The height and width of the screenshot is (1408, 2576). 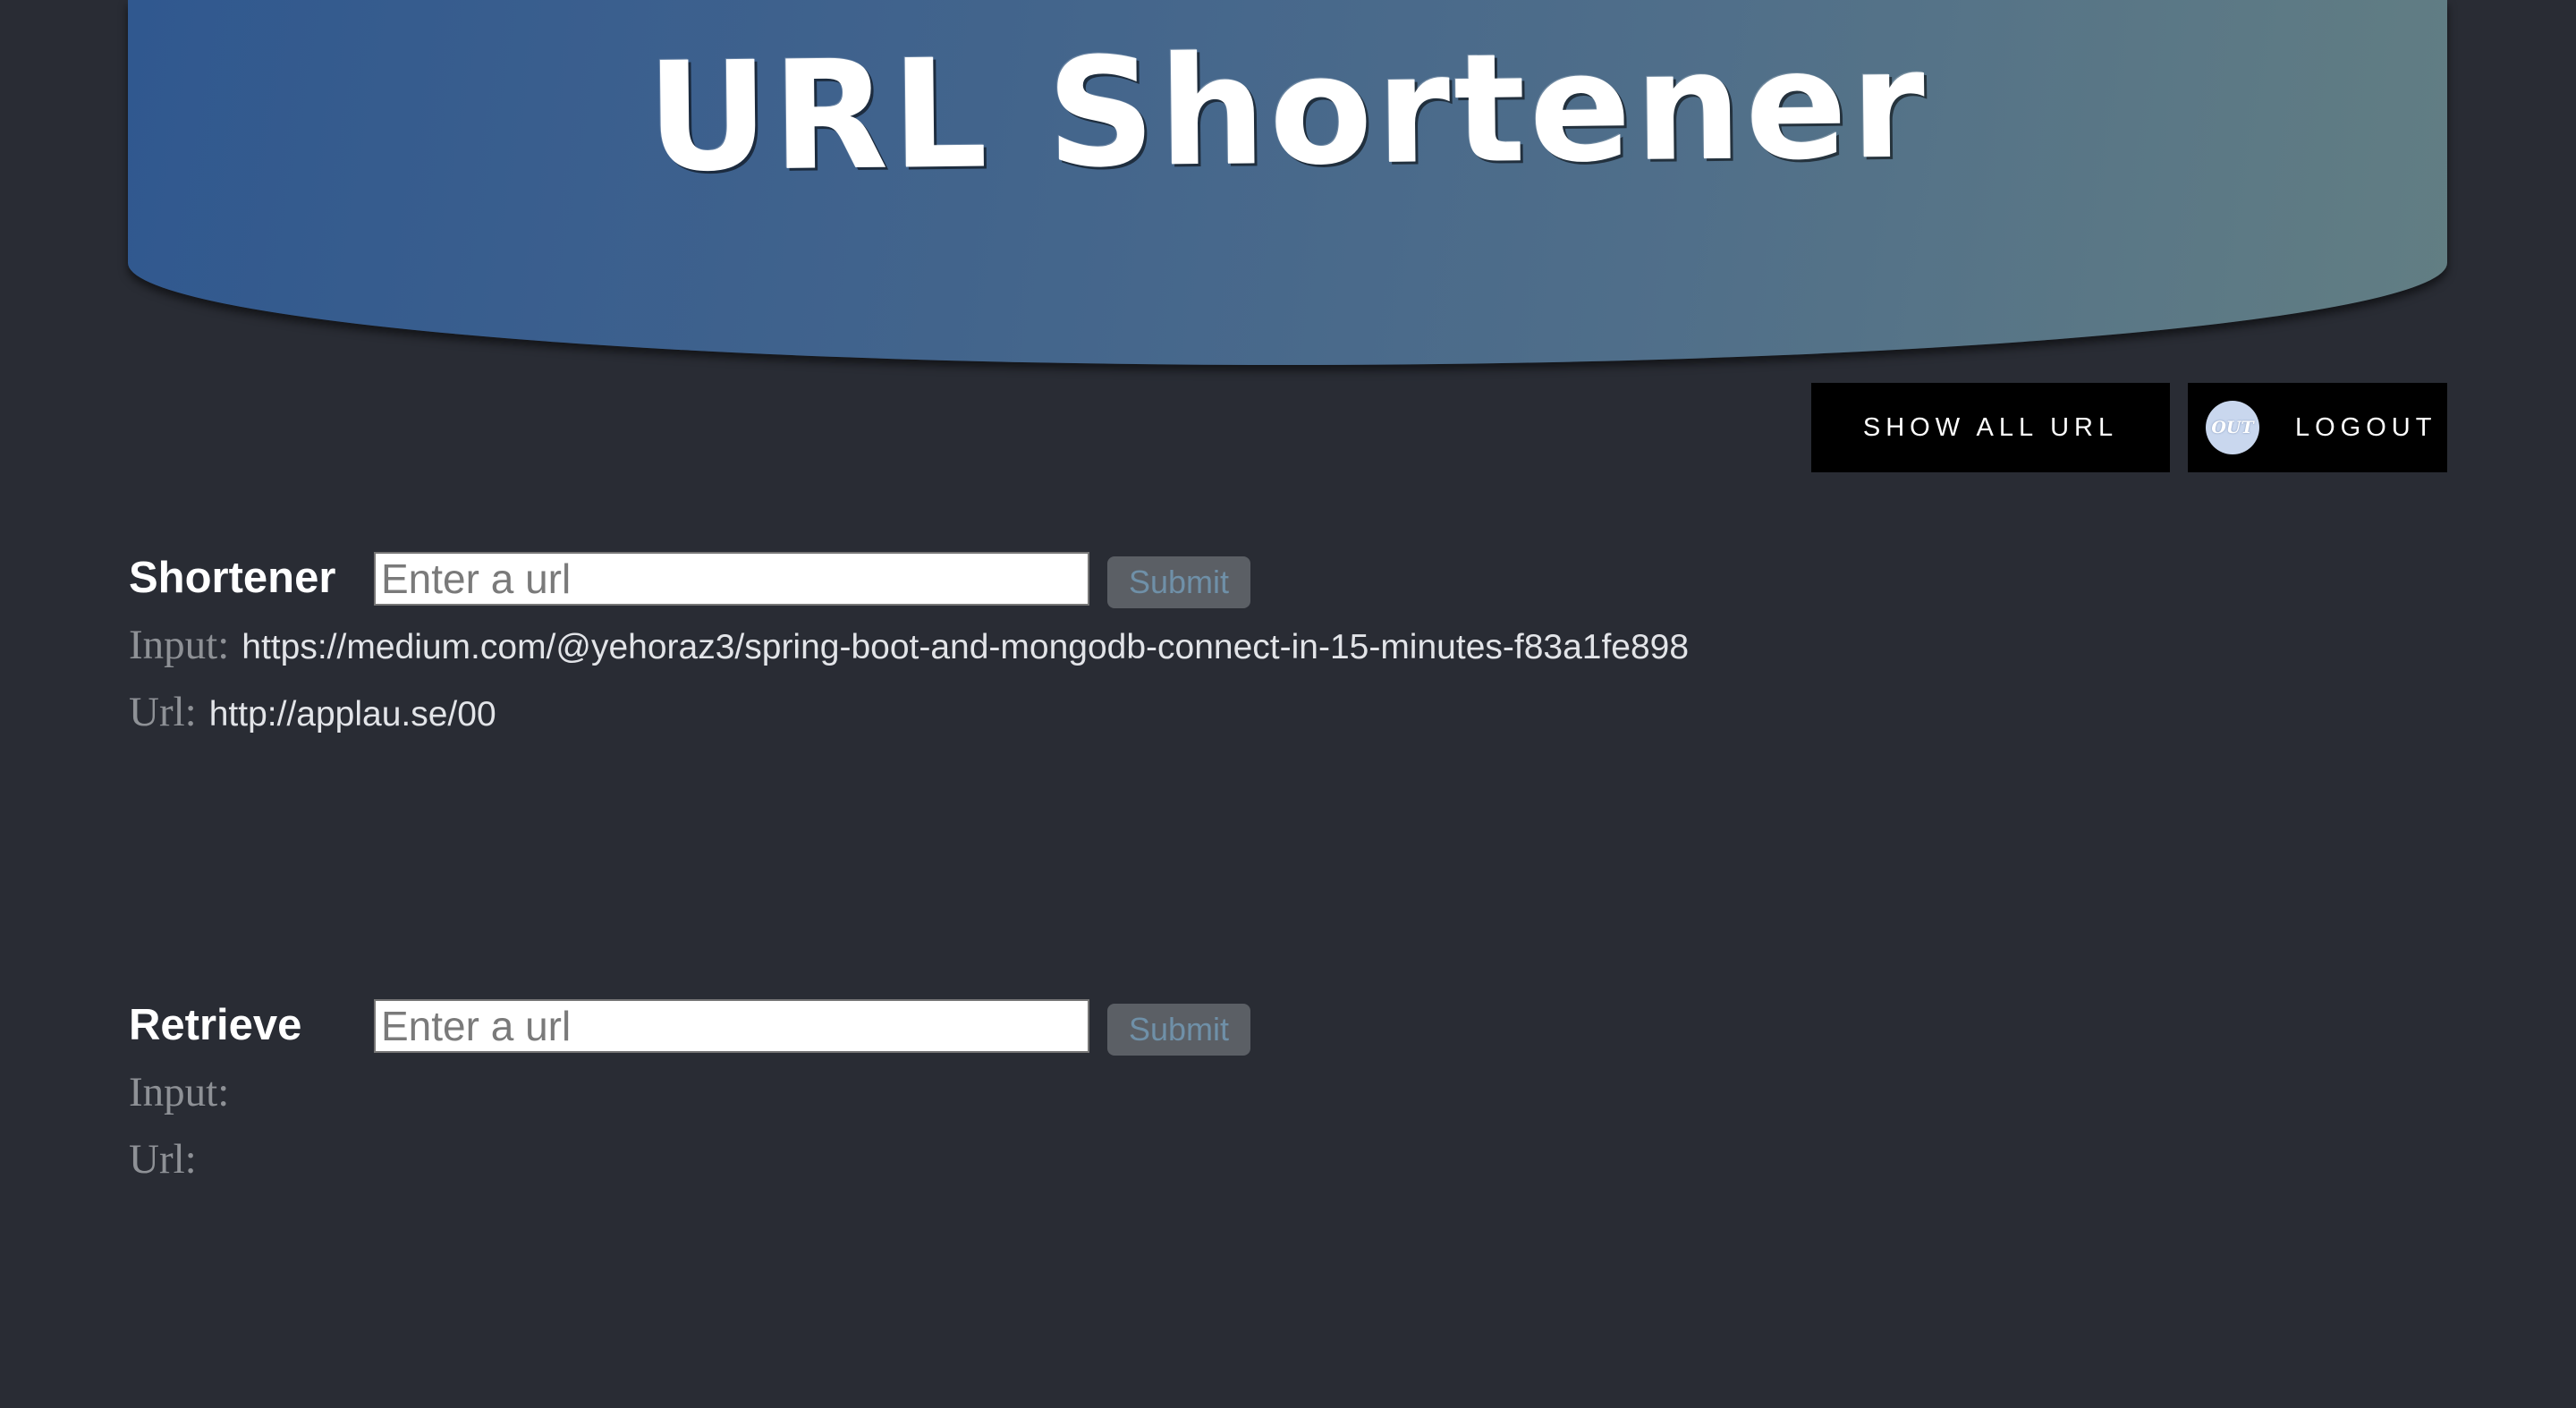 I want to click on retrieve-input-label: Input:, so click(x=179, y=1092).